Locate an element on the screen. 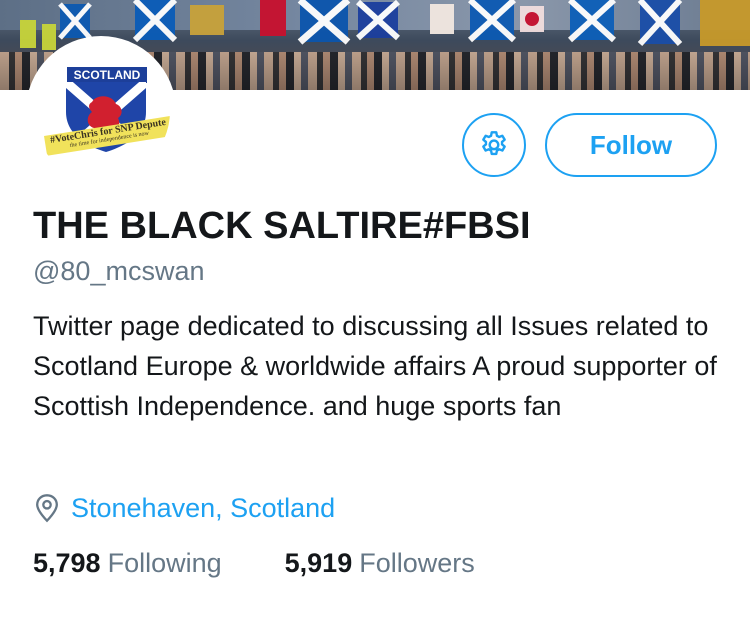  following-label: Following is located at coordinates (164, 563).